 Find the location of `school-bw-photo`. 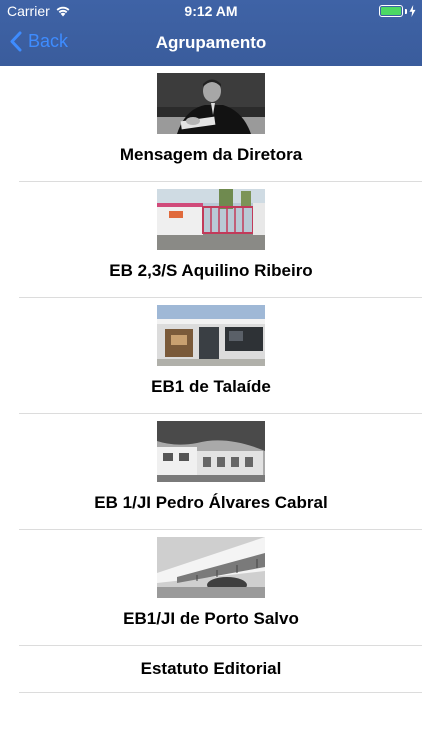

school-bw-photo is located at coordinates (211, 451).